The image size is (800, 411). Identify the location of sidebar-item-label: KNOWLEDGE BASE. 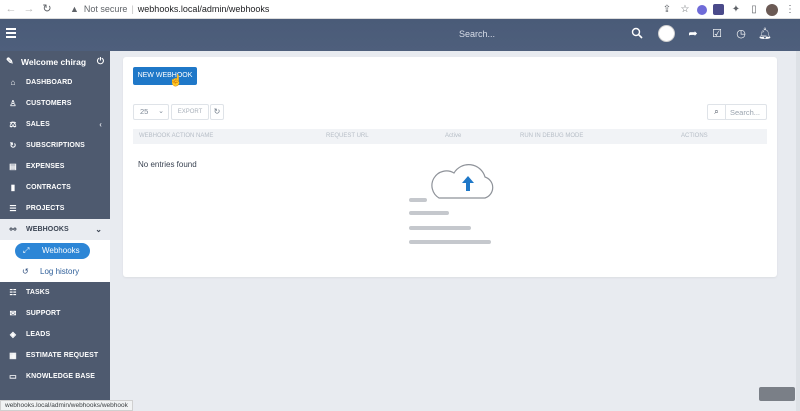
(61, 376).